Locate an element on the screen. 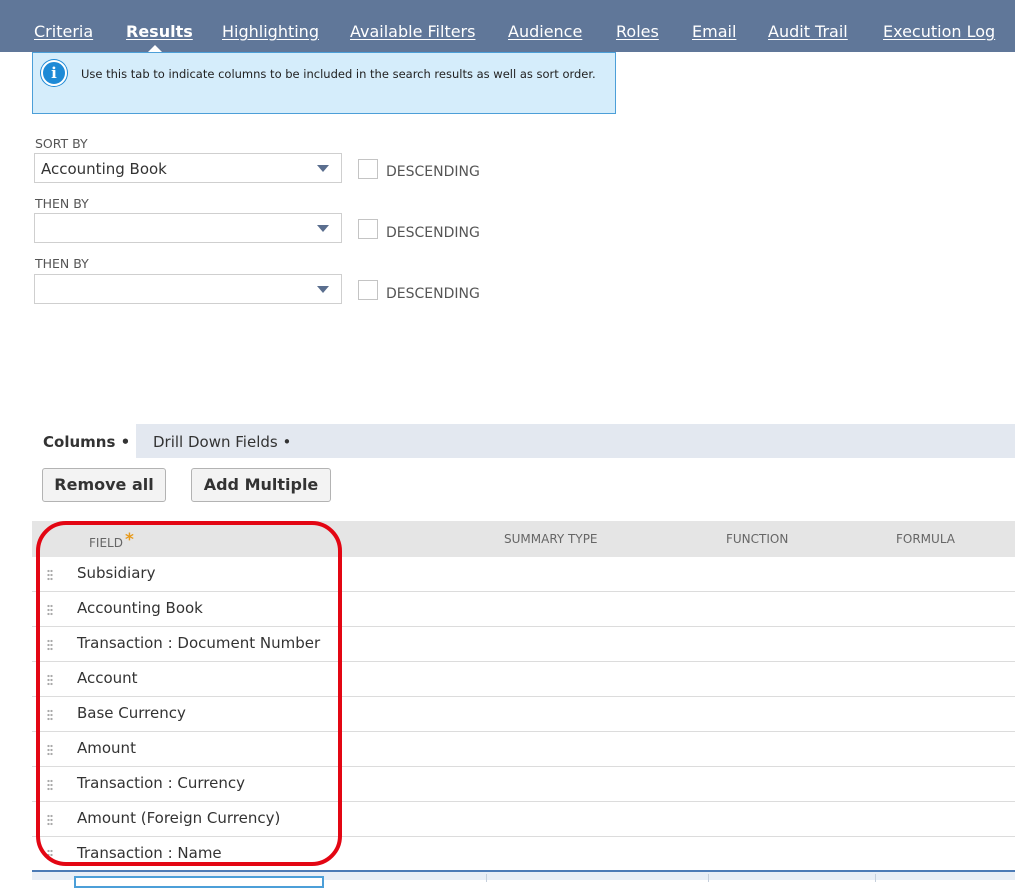 The image size is (1015, 888). table-row: Transaction : Currency is located at coordinates (523, 784).